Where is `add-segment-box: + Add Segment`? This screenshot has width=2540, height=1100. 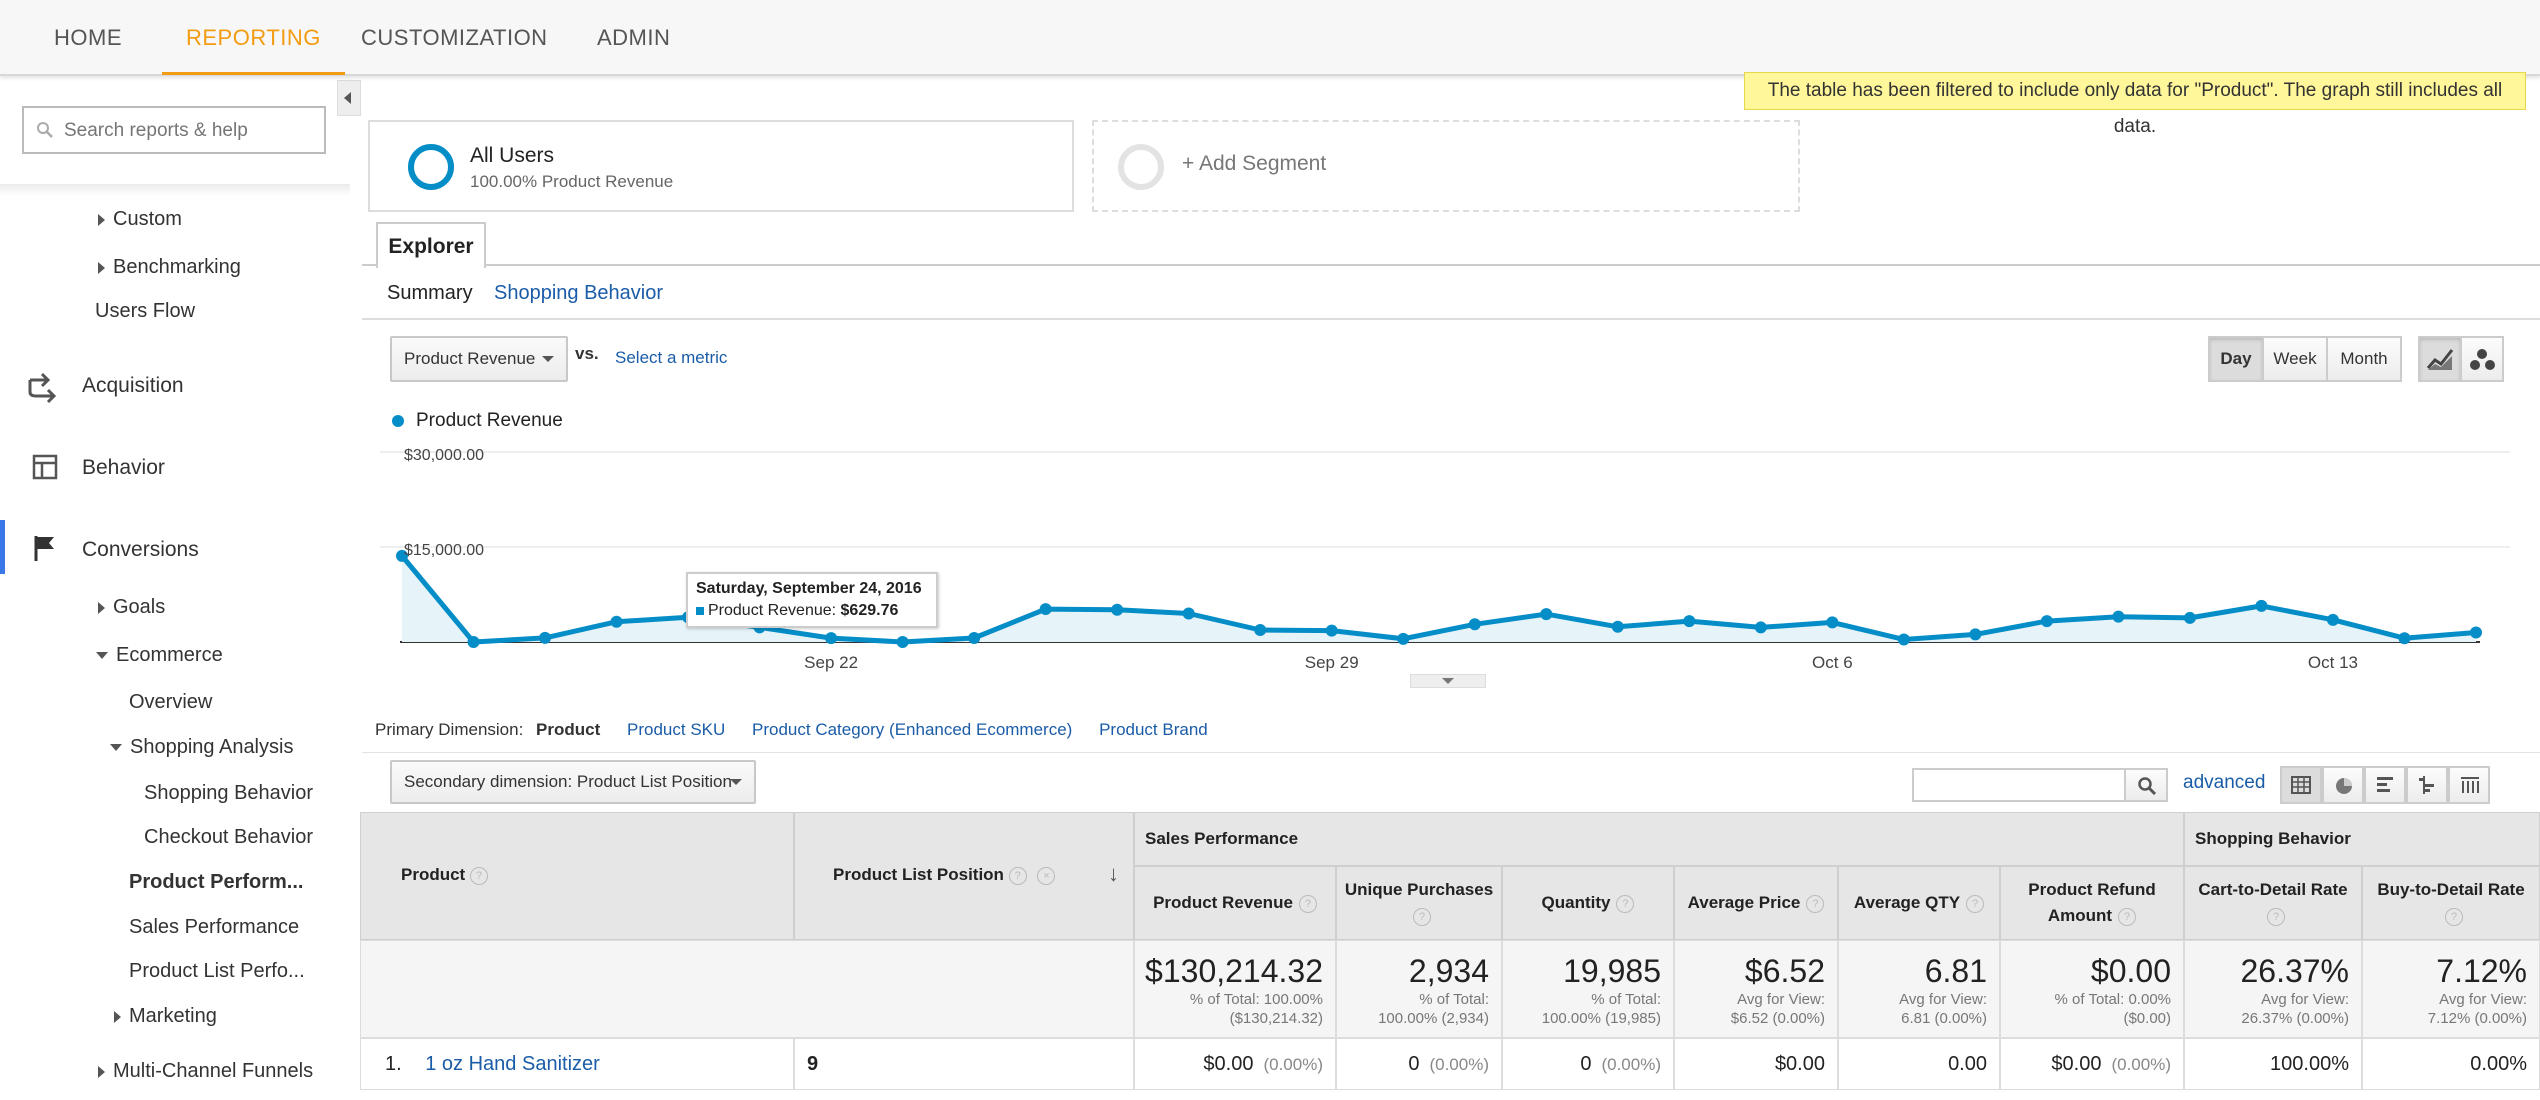
add-segment-box: + Add Segment is located at coordinates (1446, 166).